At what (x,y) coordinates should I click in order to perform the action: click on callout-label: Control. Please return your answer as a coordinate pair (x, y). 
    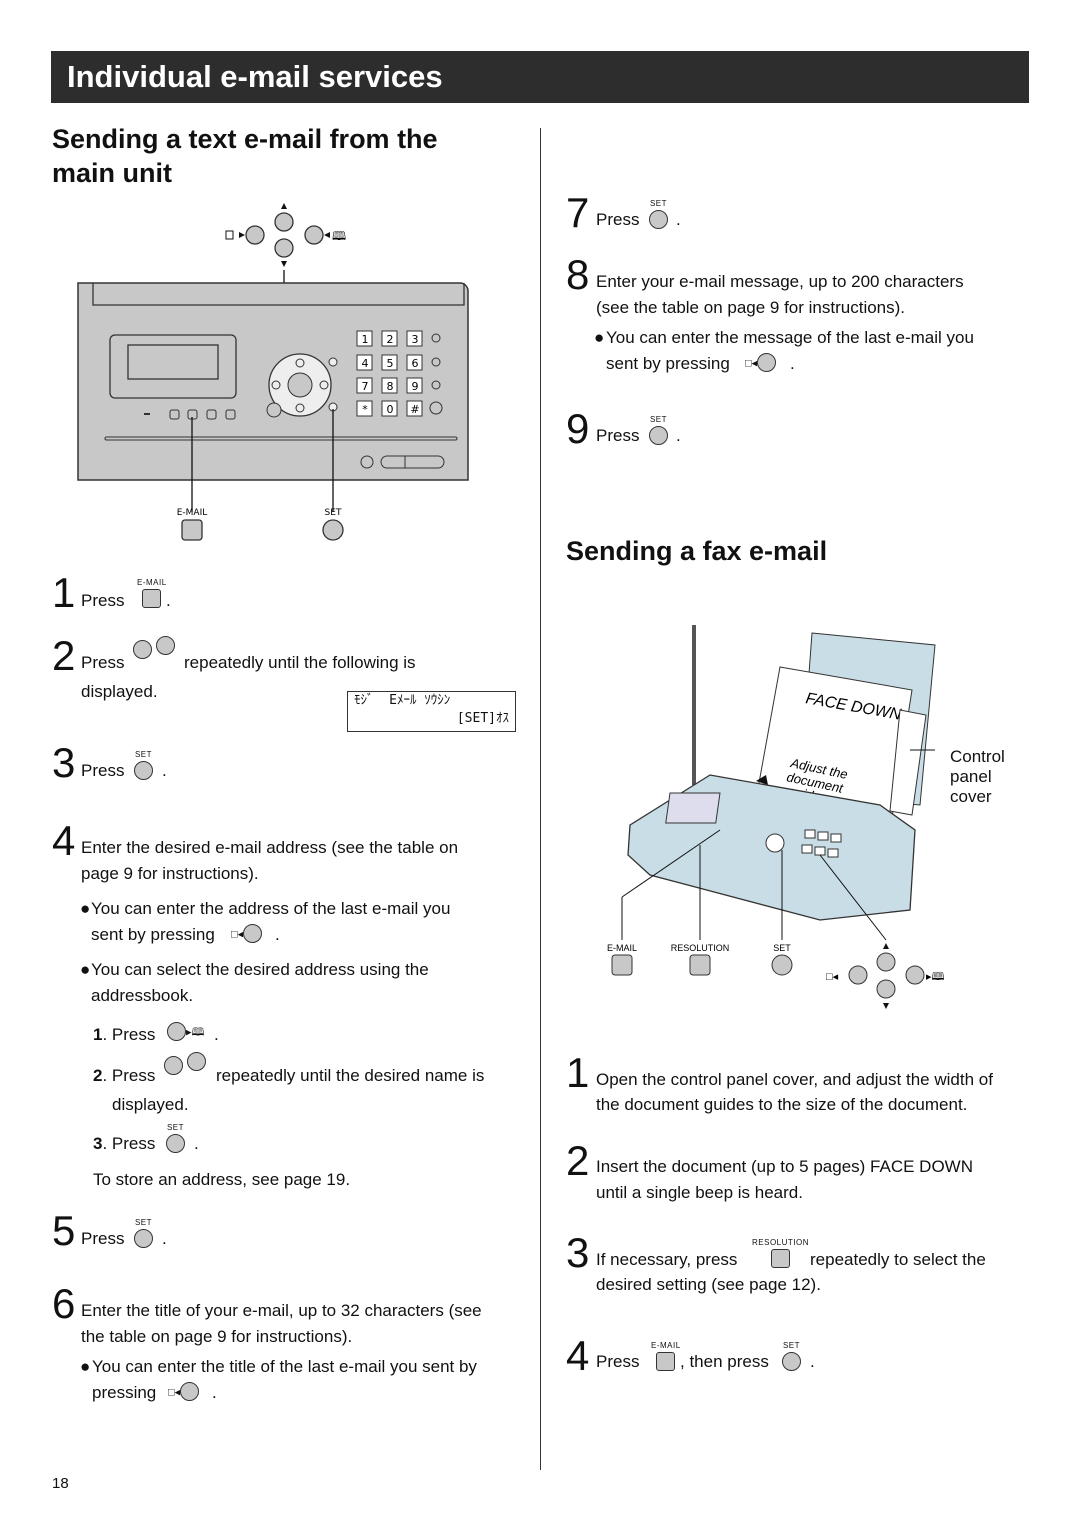
    Looking at the image, I should click on (977, 756).